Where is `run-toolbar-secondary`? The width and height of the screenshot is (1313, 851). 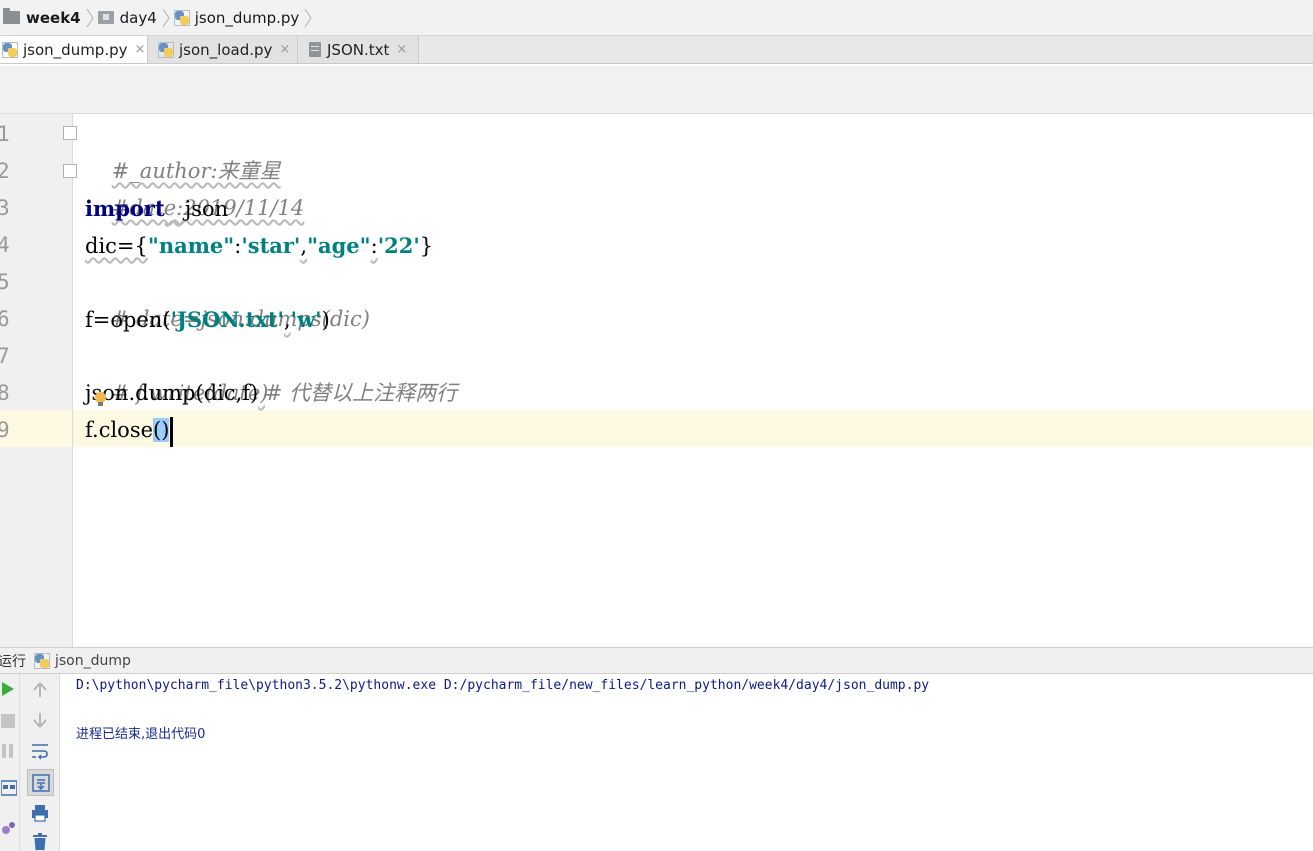
run-toolbar-secondary is located at coordinates (40, 762).